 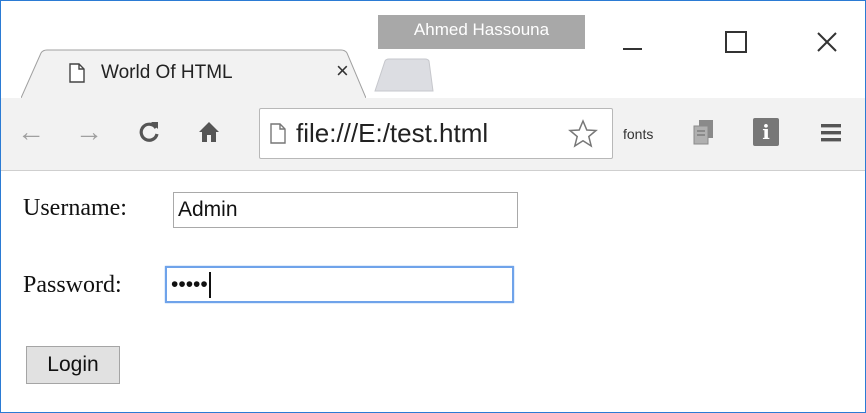 I want to click on back-arrow-icon: ←, so click(x=31, y=131).